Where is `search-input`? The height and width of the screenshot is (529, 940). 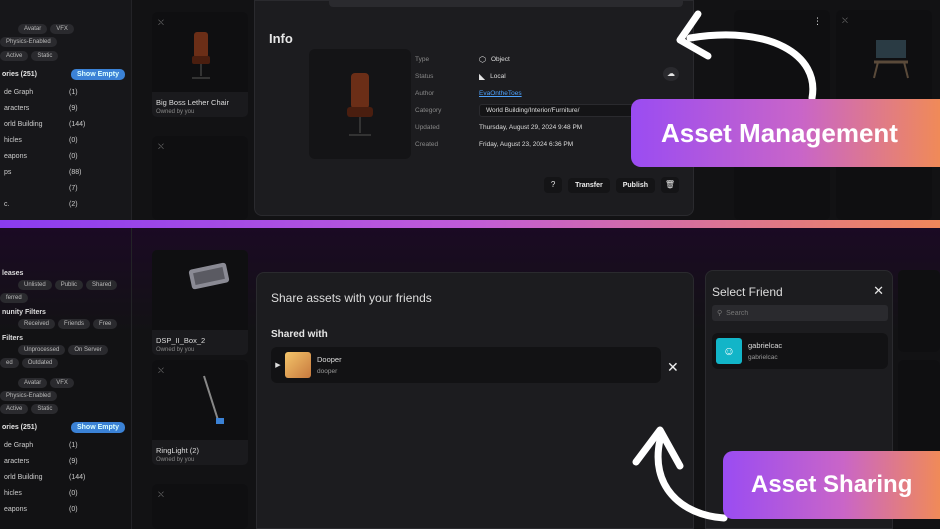
search-input is located at coordinates (801, 313).